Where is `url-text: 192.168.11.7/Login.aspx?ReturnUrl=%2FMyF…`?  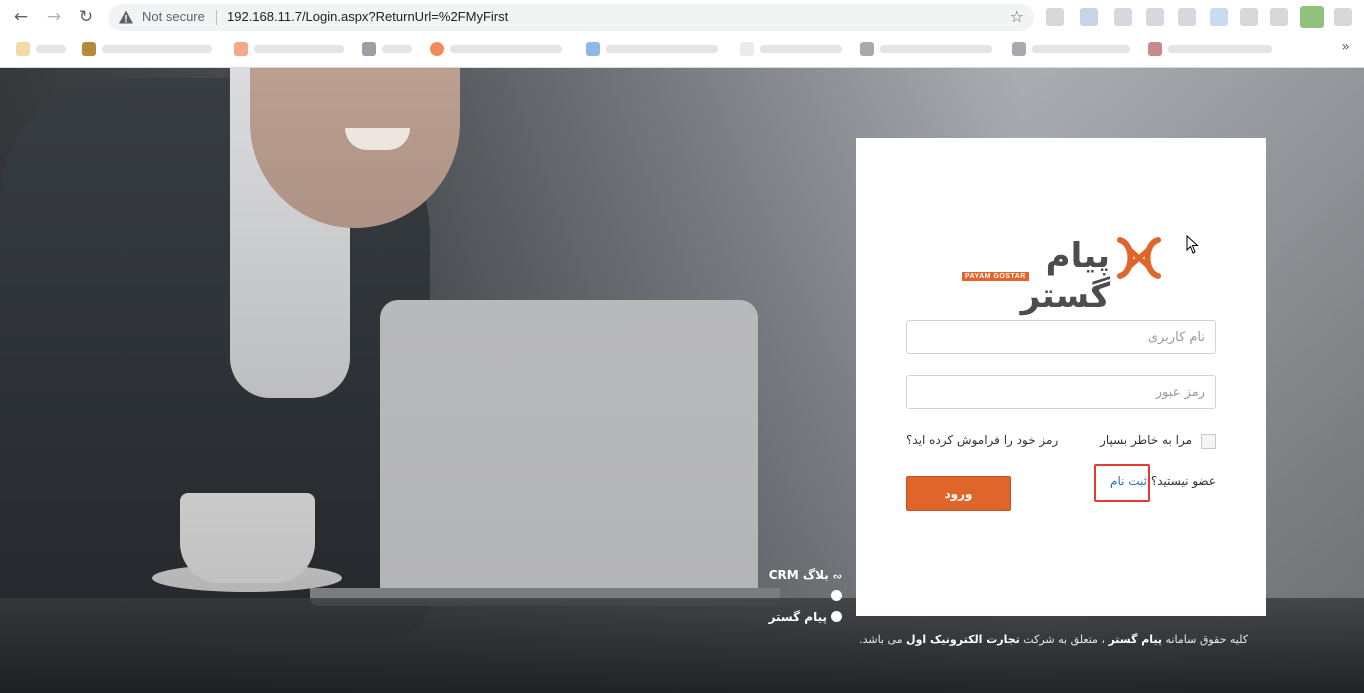
url-text: 192.168.11.7/Login.aspx?ReturnUrl=%2FMyF… is located at coordinates (367, 16).